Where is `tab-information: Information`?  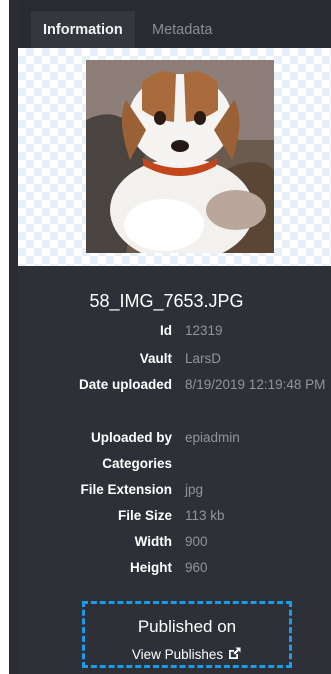 tab-information: Information is located at coordinates (83, 29).